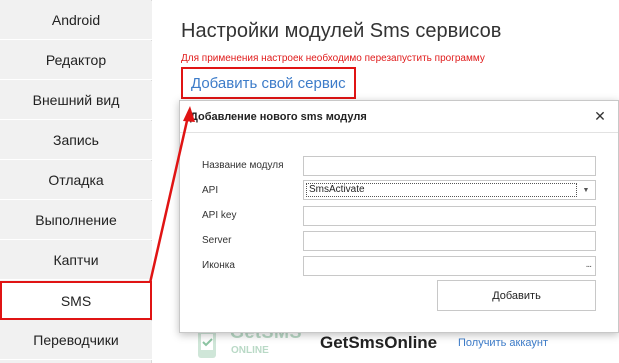 This screenshot has height=363, width=619. I want to click on sidebar-item-captcha: Каптчи, so click(76, 260).